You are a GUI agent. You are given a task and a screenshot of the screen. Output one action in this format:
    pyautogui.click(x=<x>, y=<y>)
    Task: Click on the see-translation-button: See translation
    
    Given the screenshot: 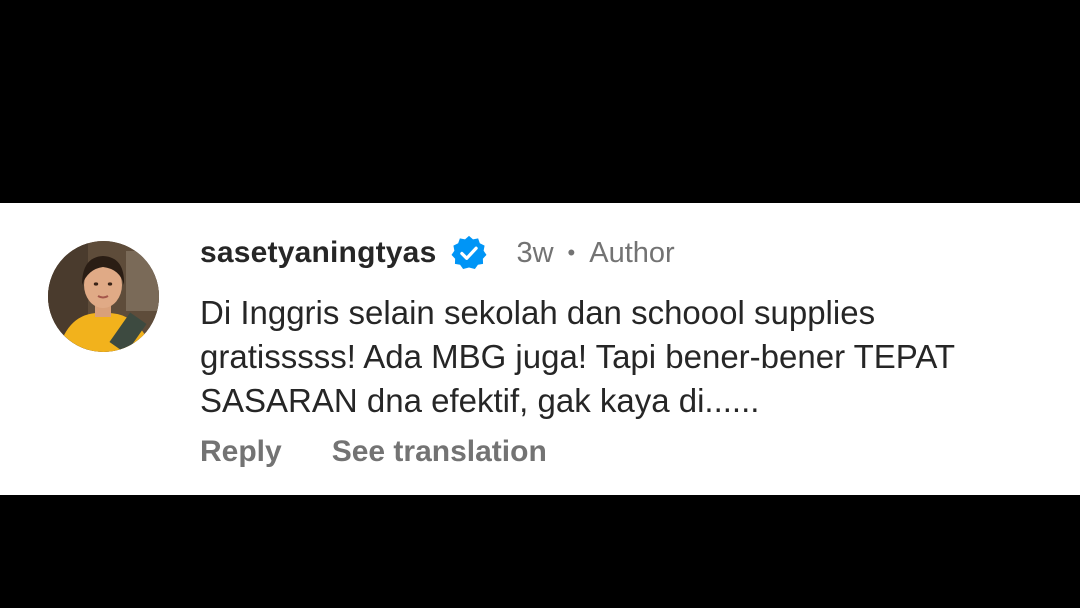 What is the action you would take?
    pyautogui.click(x=439, y=452)
    